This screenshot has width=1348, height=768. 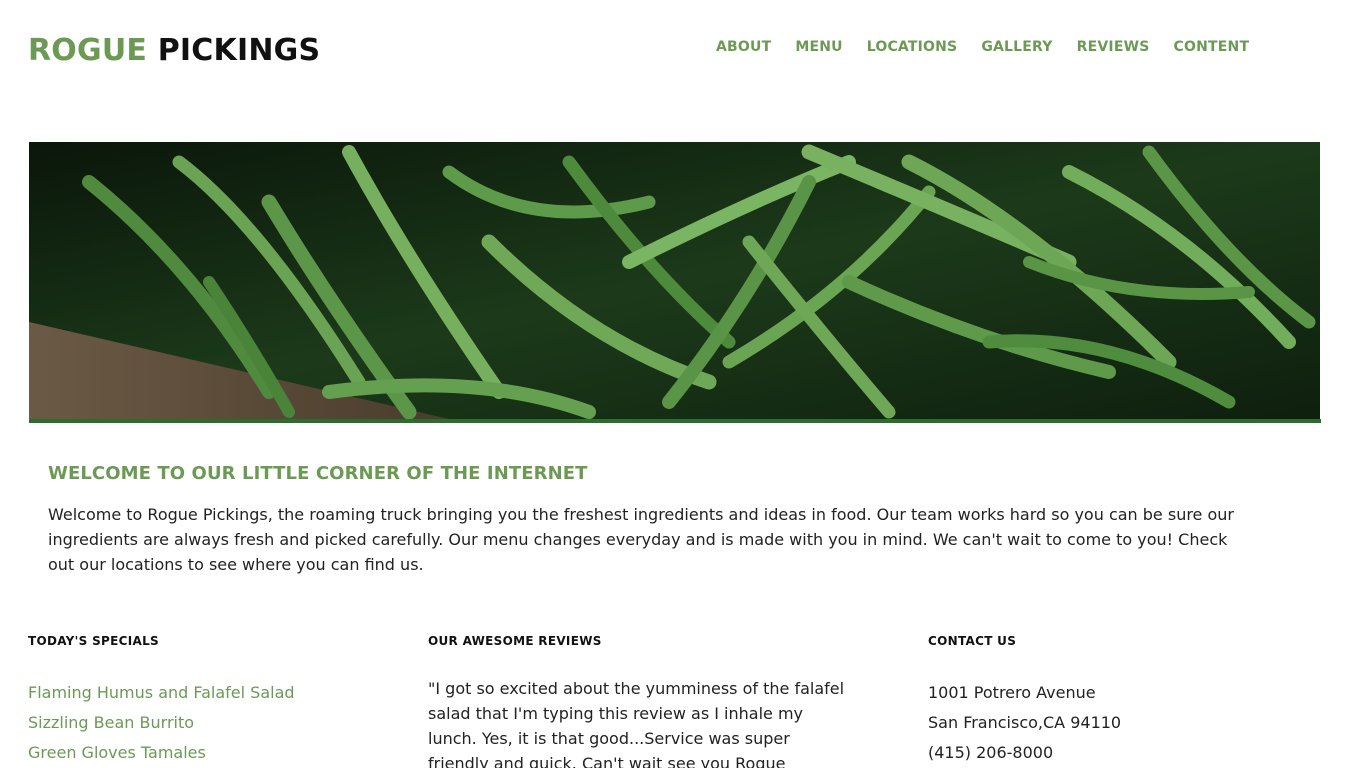 I want to click on contact-city: San Francisco,CA 94110, so click(x=1025, y=722).